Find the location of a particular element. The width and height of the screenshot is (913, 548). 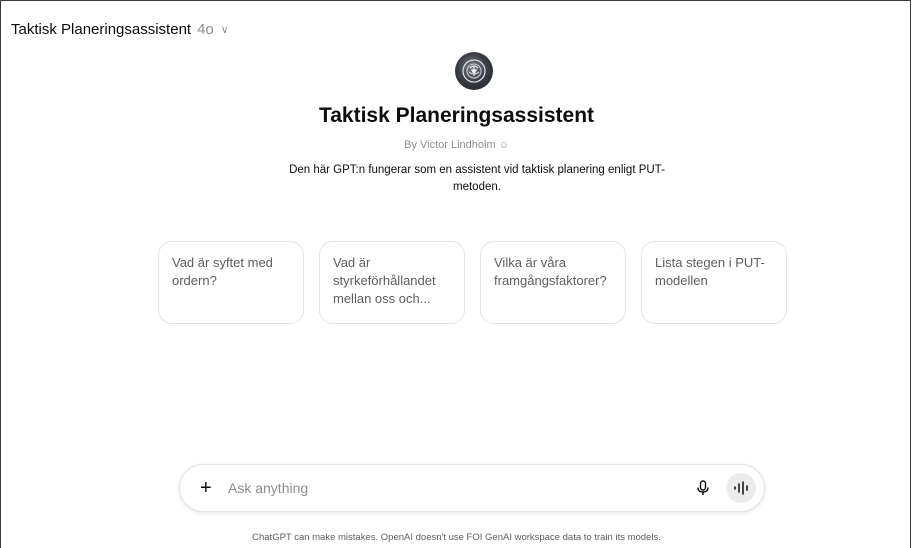

message-composer: + is located at coordinates (472, 488).